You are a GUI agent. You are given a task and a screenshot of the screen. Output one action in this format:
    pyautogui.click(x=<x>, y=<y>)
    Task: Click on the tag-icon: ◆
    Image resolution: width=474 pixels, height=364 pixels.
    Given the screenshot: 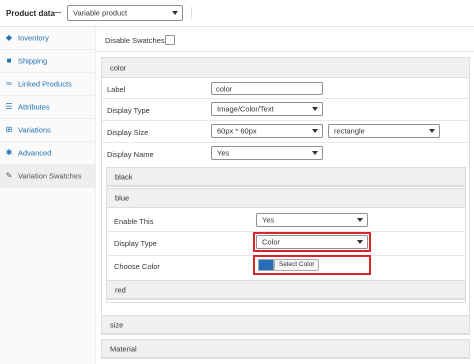 What is the action you would take?
    pyautogui.click(x=9, y=37)
    